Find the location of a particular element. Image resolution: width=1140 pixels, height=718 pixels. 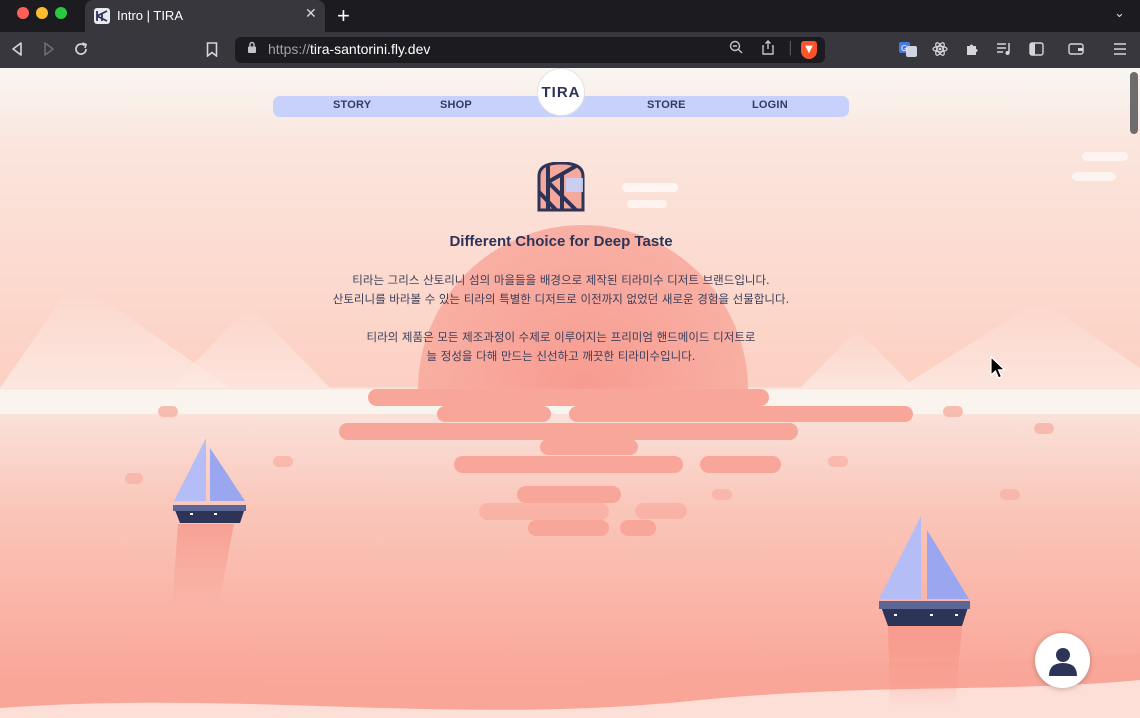

cursor-icon is located at coordinates (998, 369).